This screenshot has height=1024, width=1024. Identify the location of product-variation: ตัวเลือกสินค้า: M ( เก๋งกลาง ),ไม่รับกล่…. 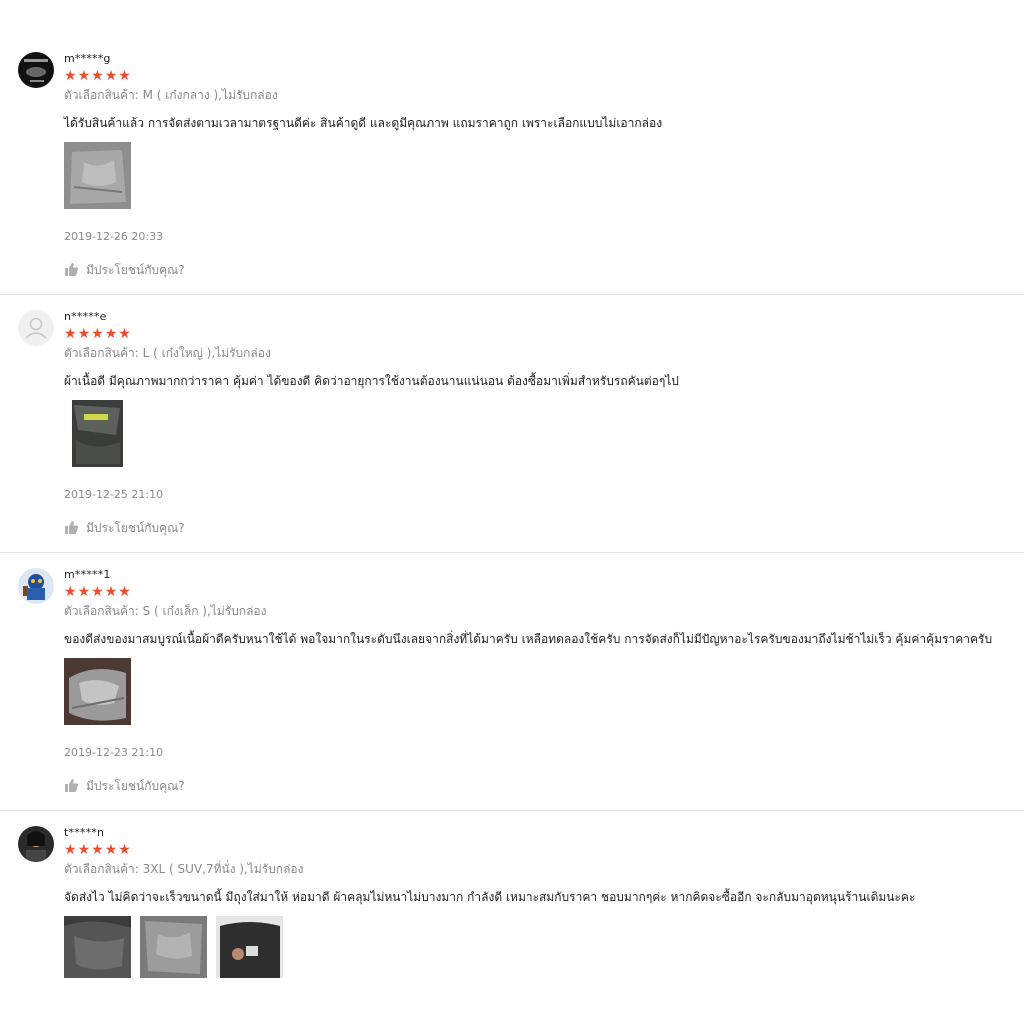
(171, 95).